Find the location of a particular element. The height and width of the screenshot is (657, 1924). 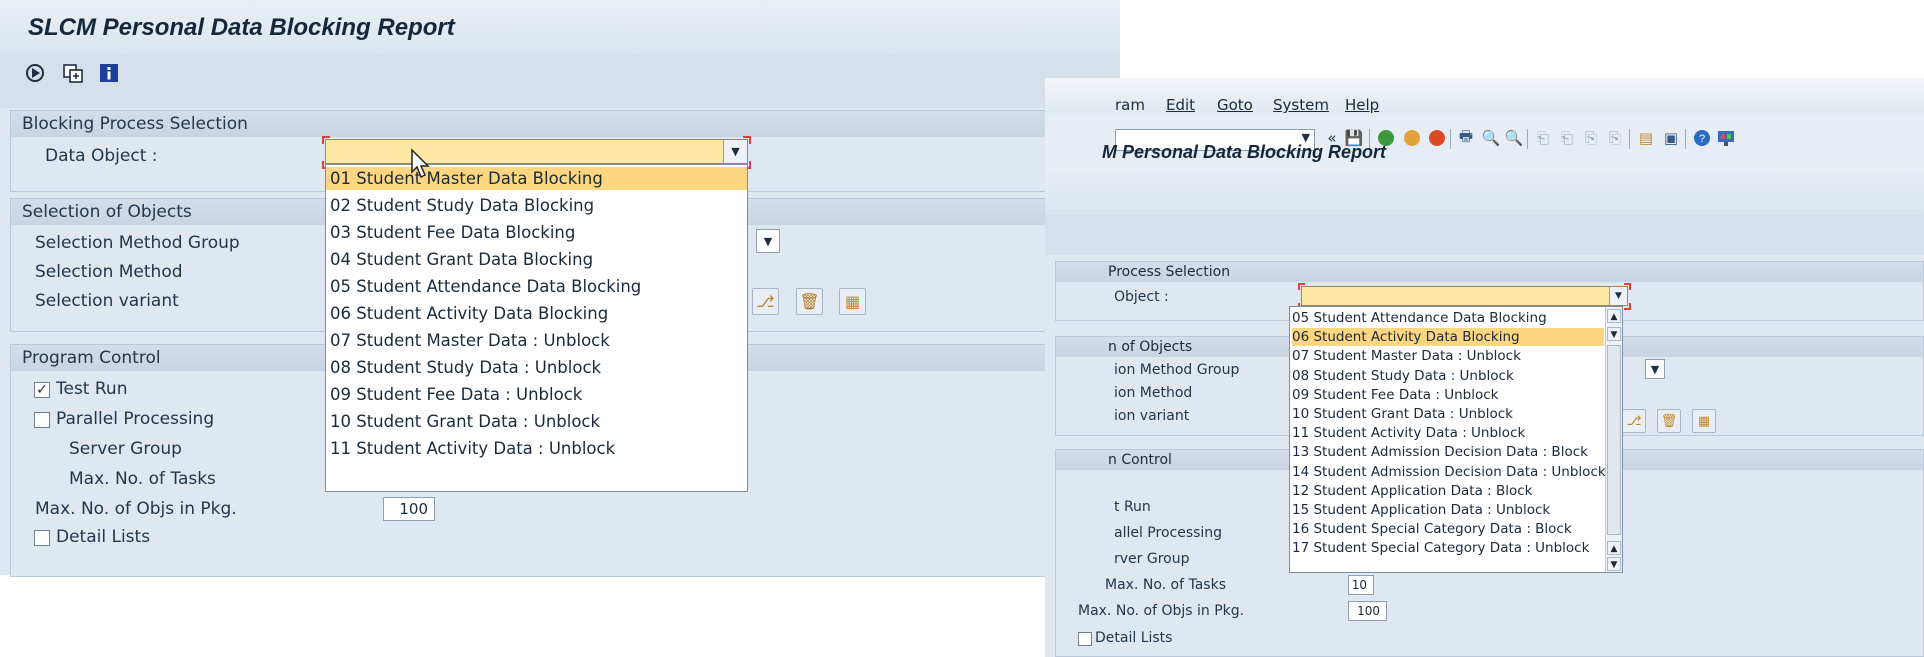

data-object-label: Object : is located at coordinates (1141, 297).